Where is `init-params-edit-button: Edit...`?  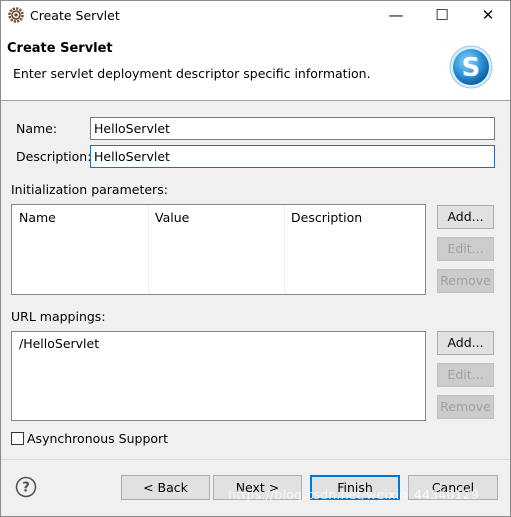
init-params-edit-button: Edit... is located at coordinates (465, 249).